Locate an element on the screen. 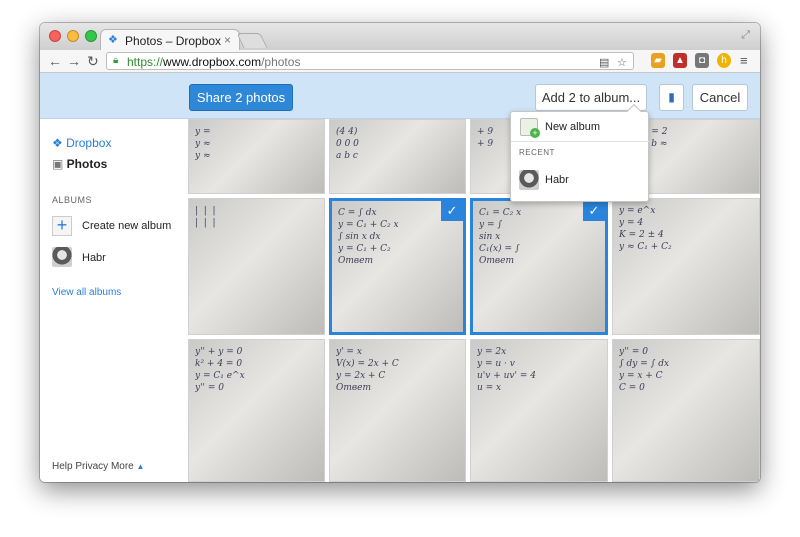  lock-icon: 🔒︎ is located at coordinates (116, 60).